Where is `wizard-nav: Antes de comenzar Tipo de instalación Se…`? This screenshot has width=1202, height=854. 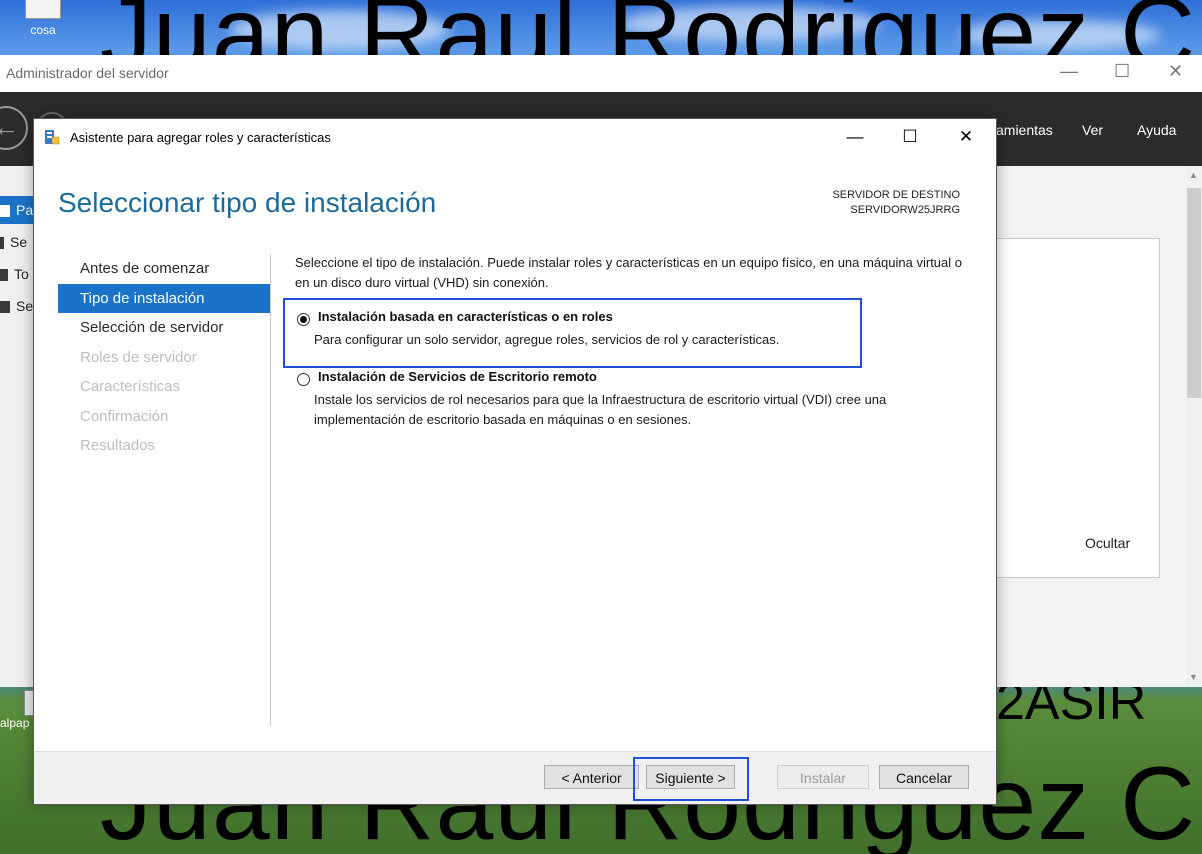
wizard-nav: Antes de comenzar Tipo de instalación Se… is located at coordinates (164, 357).